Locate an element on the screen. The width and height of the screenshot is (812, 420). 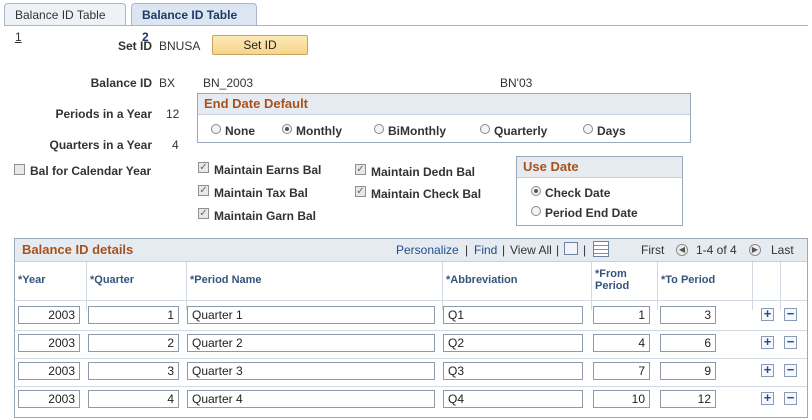
col-abbreviation: *Abbreviation is located at coordinates (516, 286).